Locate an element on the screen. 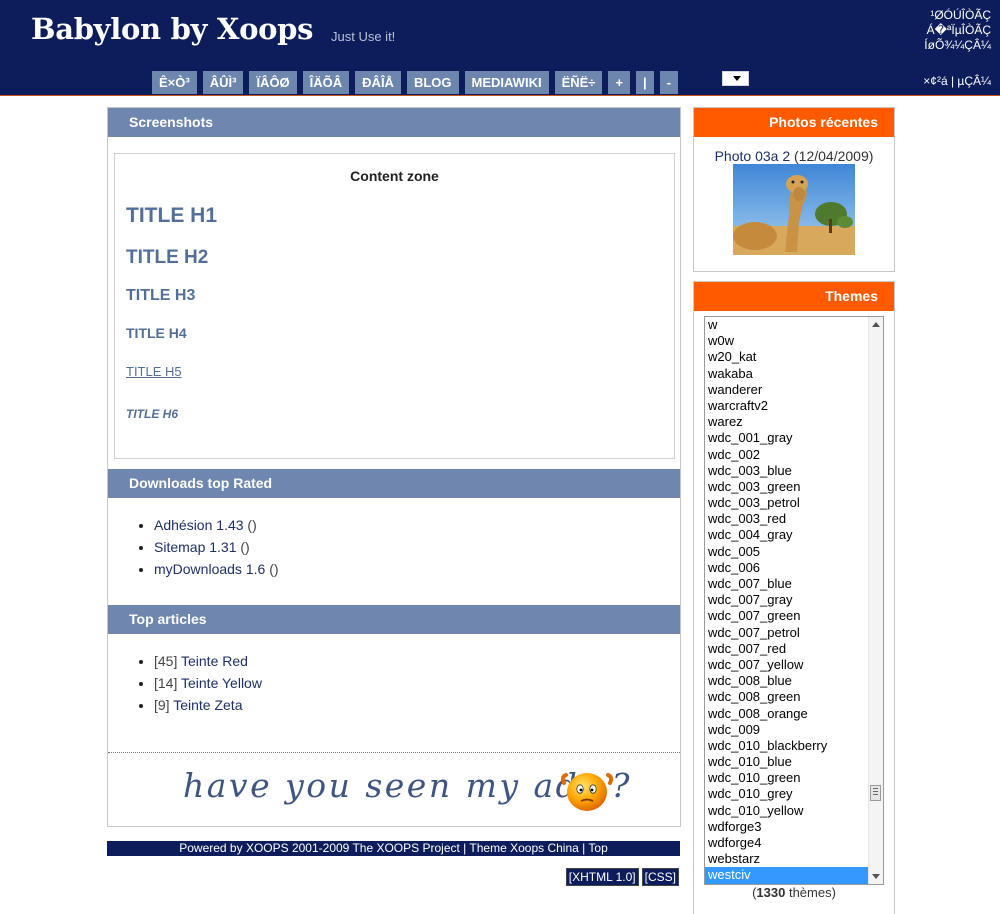 The width and height of the screenshot is (1000, 914). theme-option: wdc_006 is located at coordinates (786, 568).